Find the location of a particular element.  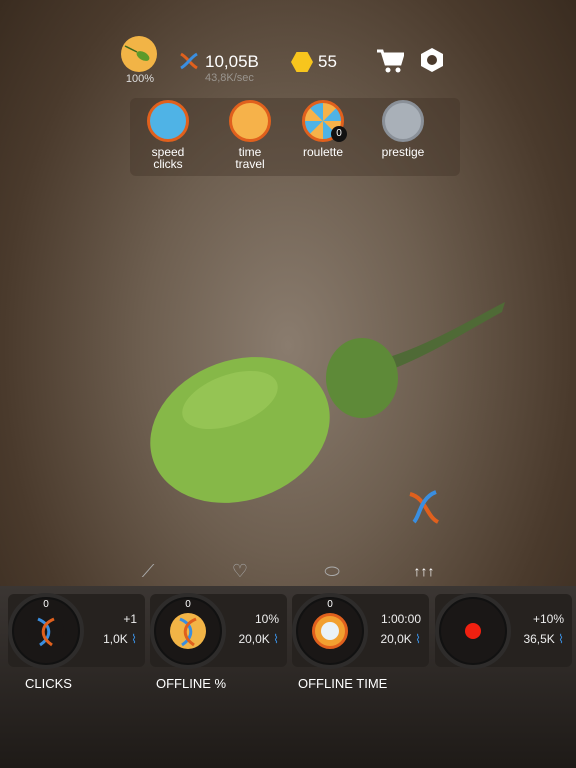

dna-rate: 43,8K/sec is located at coordinates (229, 78).